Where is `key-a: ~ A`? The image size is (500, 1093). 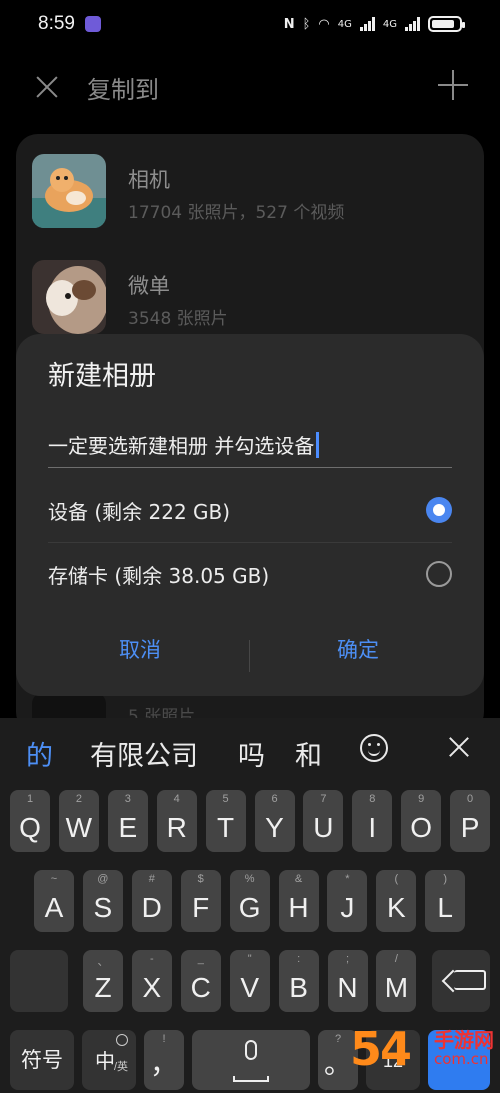
key-a: ~ A is located at coordinates (54, 901).